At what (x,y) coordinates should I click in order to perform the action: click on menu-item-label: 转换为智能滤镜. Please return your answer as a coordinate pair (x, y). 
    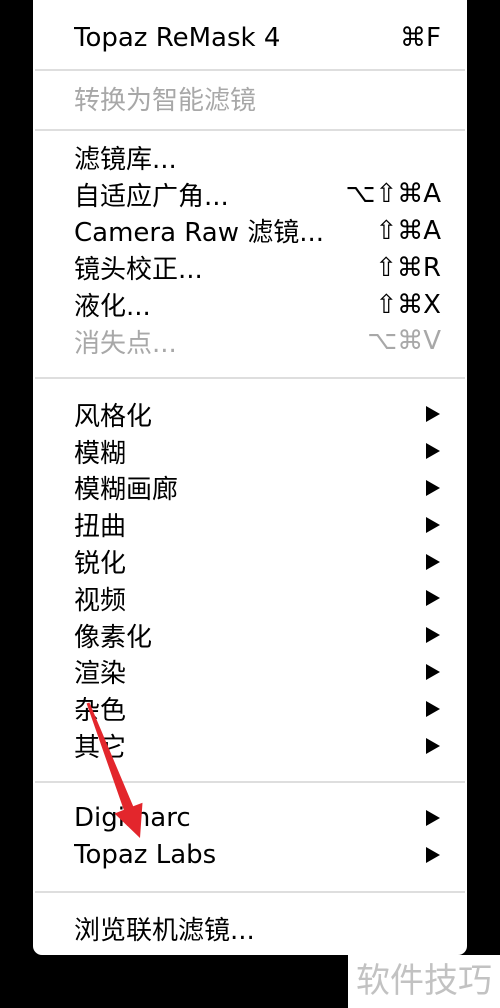
    Looking at the image, I should click on (165, 100).